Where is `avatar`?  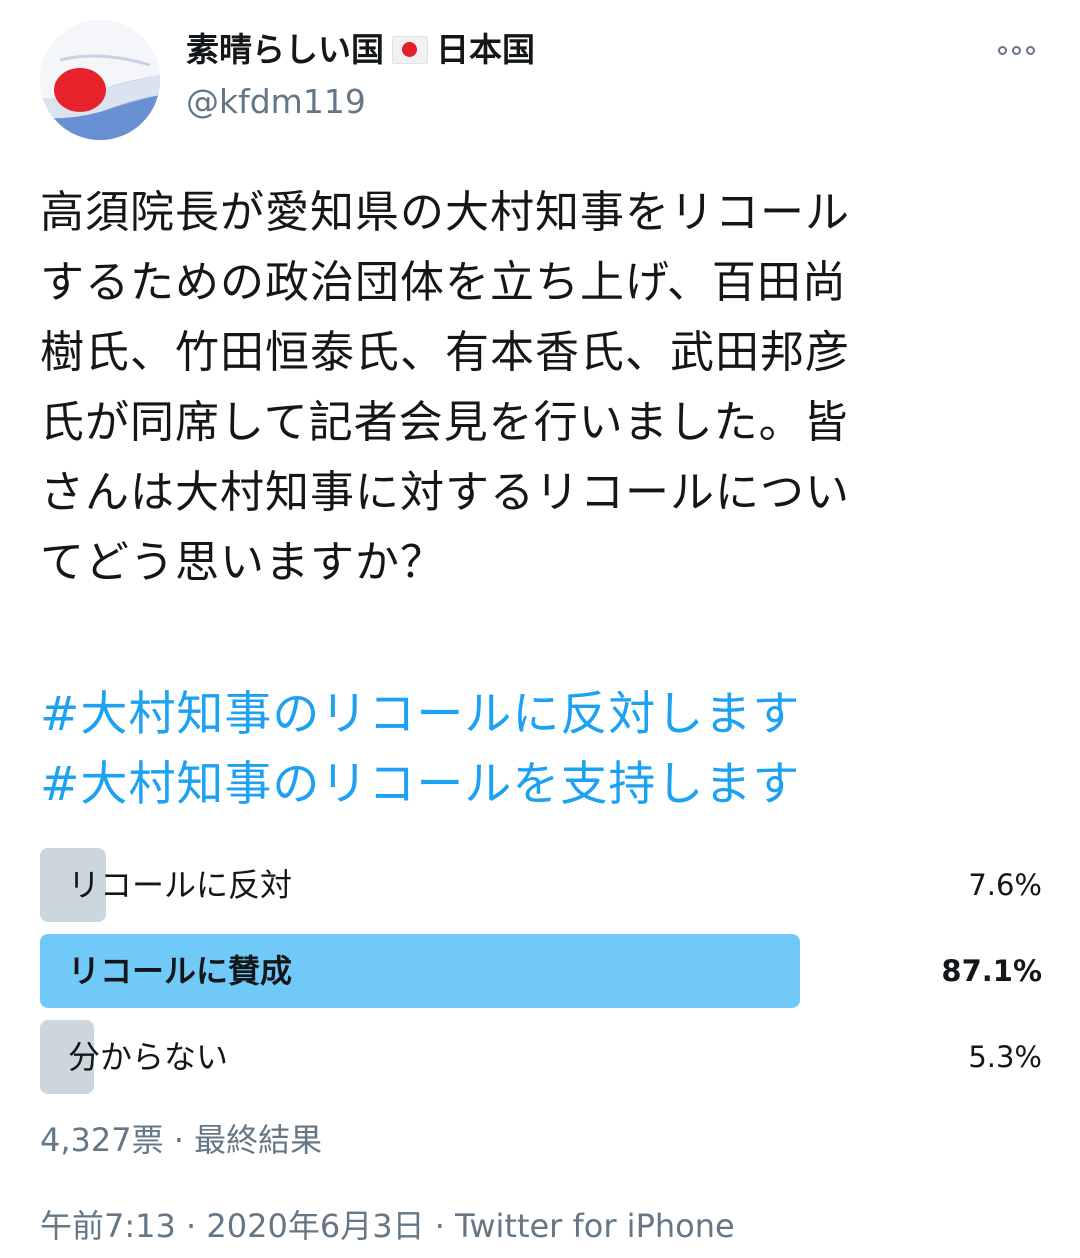 avatar is located at coordinates (100, 80).